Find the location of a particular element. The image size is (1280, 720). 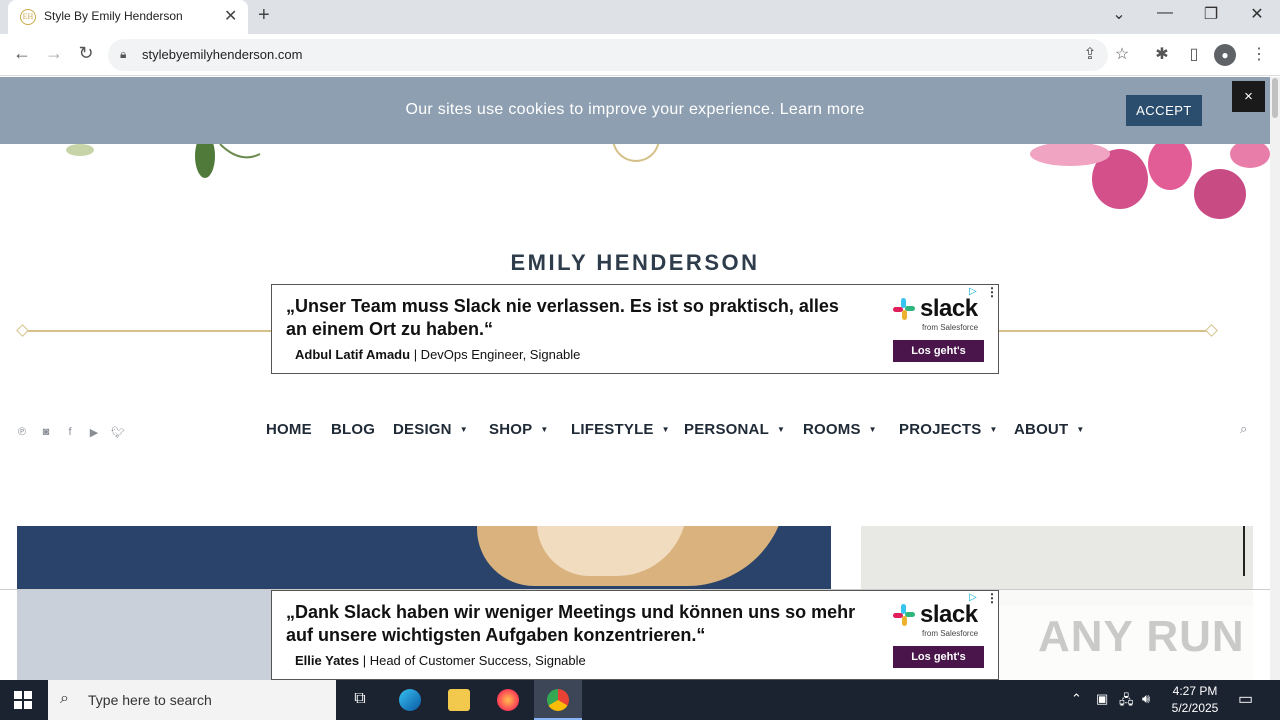

menu-kebab-icon: ⋮ is located at coordinates (1259, 54).